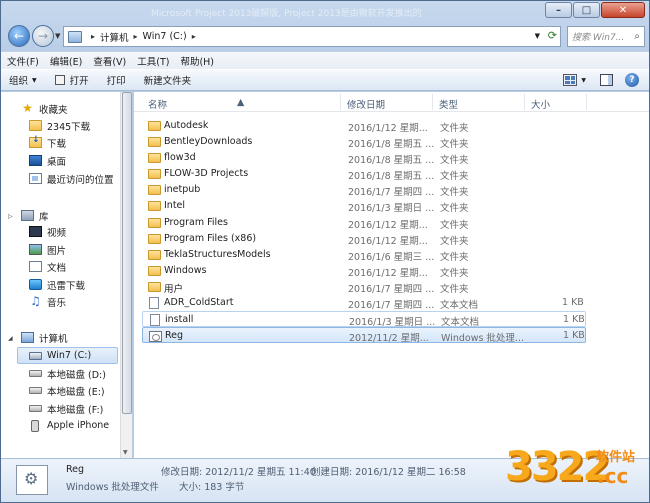 The height and width of the screenshot is (503, 650). I want to click on file-name: Program Files, so click(196, 222).